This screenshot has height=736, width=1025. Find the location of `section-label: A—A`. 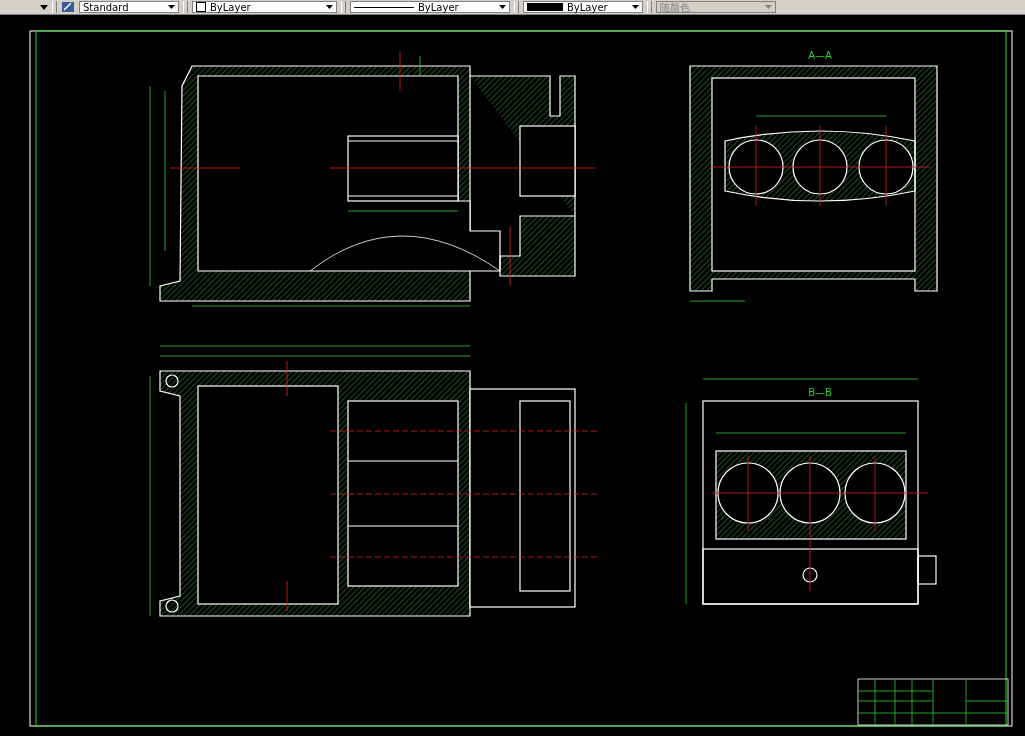

section-label: A—A is located at coordinates (820, 55).